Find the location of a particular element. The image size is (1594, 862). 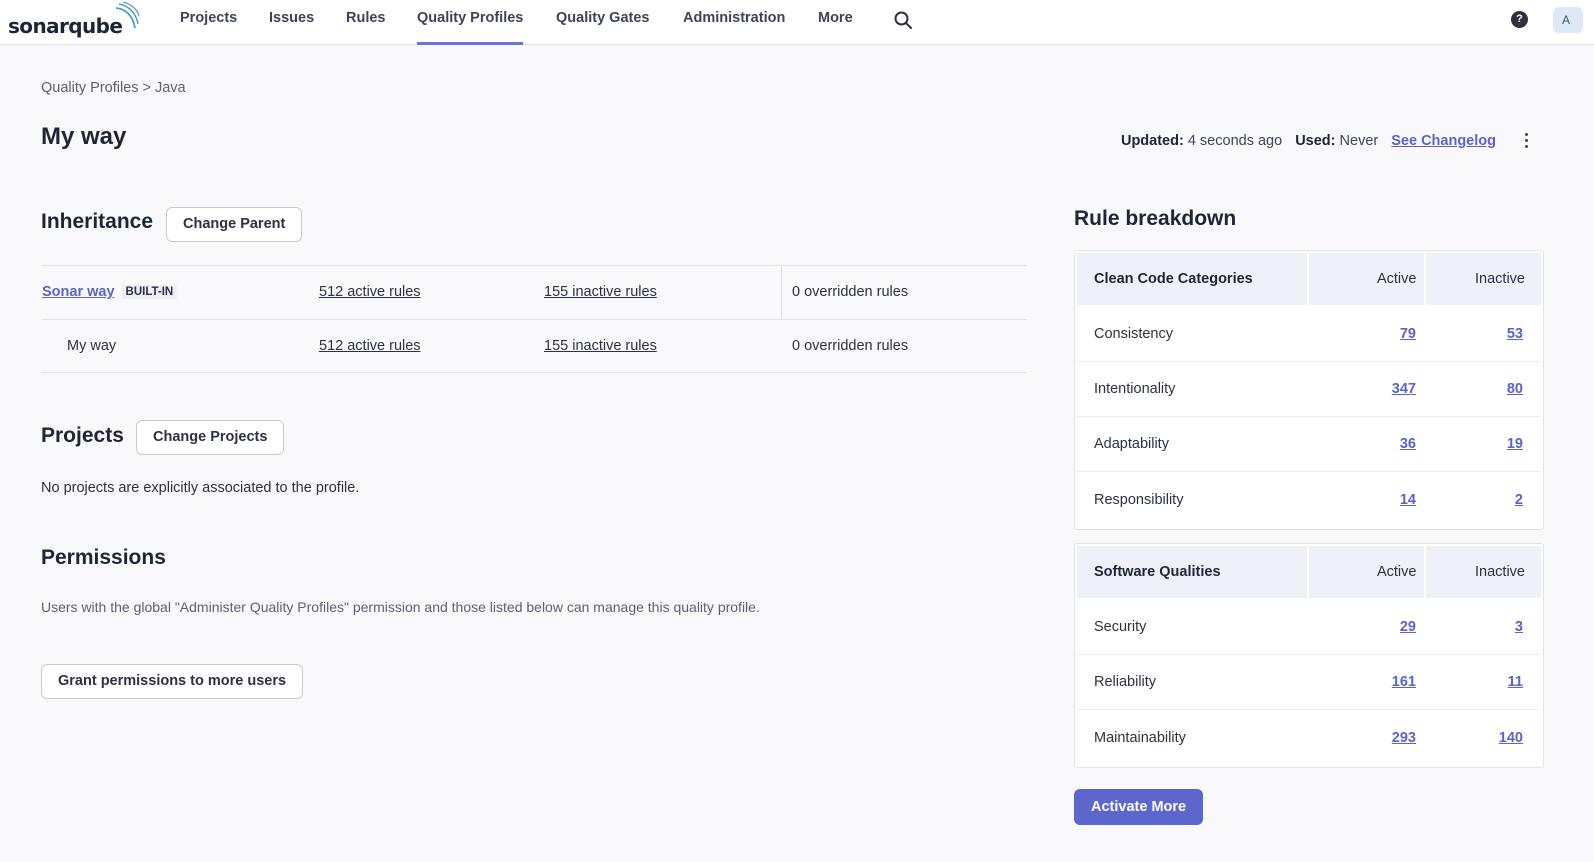

logo-waves-icon is located at coordinates (127, 15).